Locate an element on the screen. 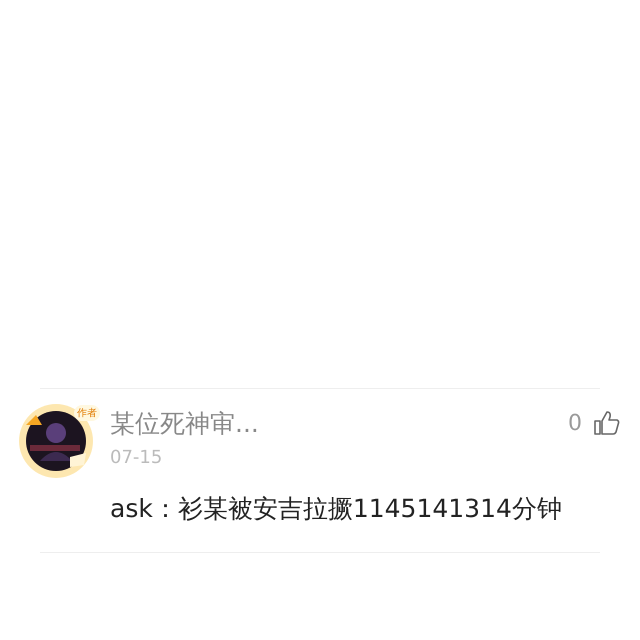 This screenshot has height=640, width=640. author-badge: 作者 is located at coordinates (87, 413).